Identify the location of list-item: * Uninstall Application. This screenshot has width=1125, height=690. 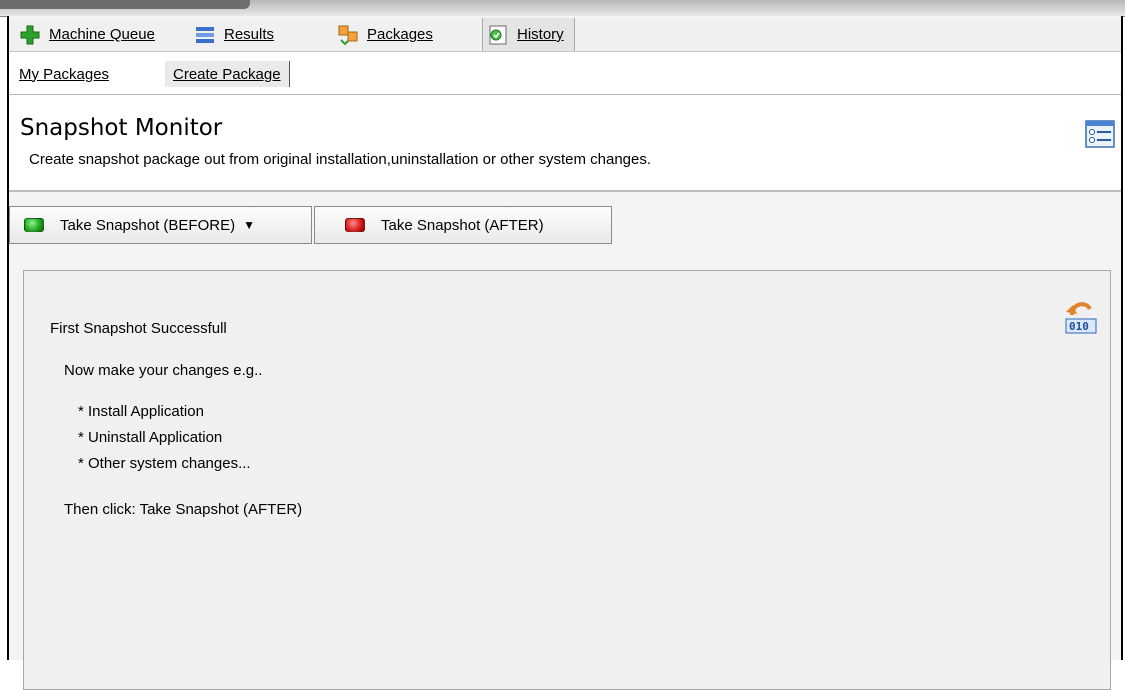
(150, 437).